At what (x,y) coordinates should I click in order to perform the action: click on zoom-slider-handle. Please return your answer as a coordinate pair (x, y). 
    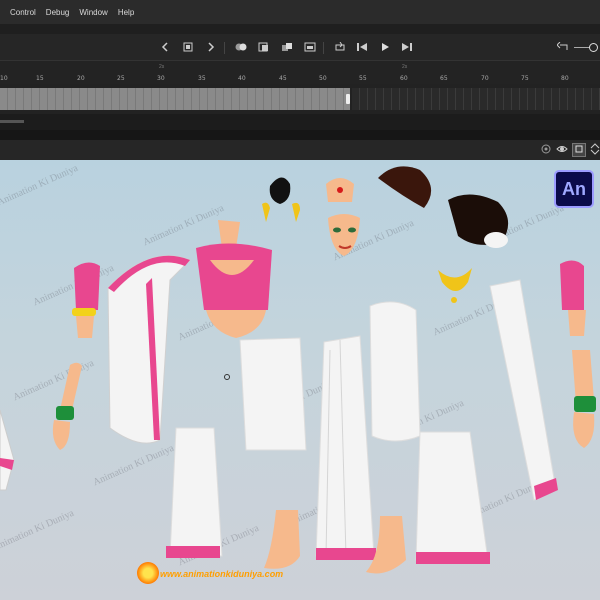
    Looking at the image, I should click on (593, 47).